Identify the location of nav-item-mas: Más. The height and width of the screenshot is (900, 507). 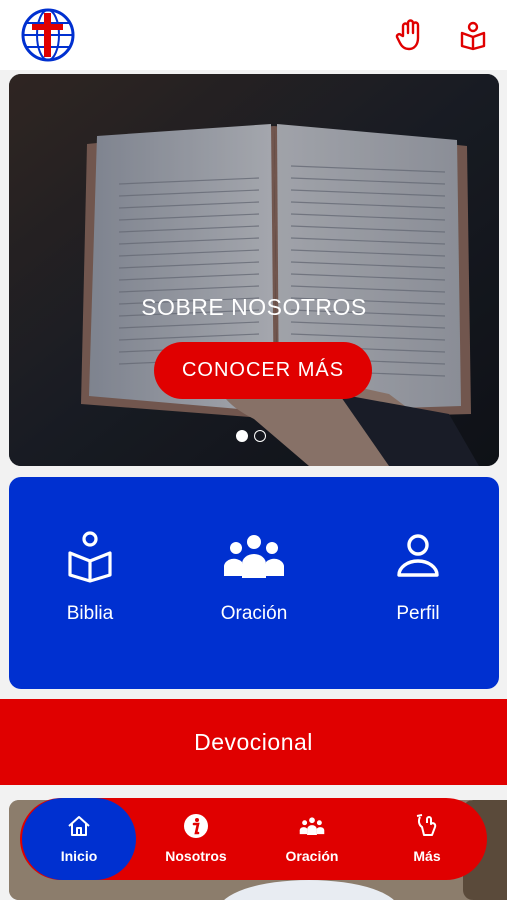
(427, 839).